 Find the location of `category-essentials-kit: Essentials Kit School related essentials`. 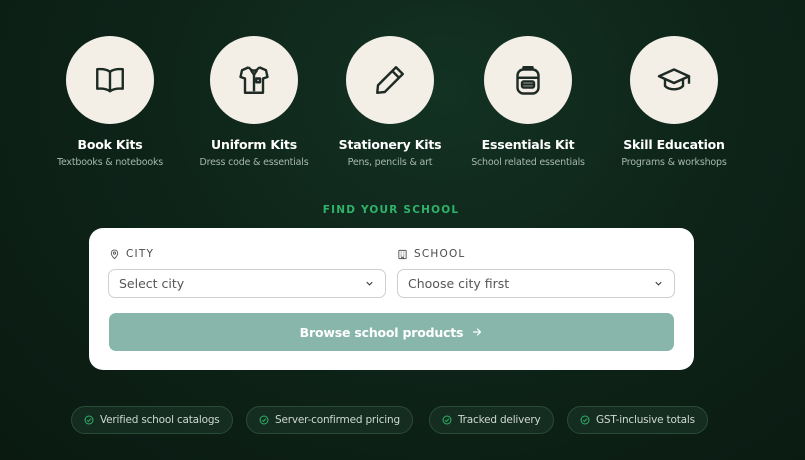

category-essentials-kit: Essentials Kit School related essentials is located at coordinates (528, 102).